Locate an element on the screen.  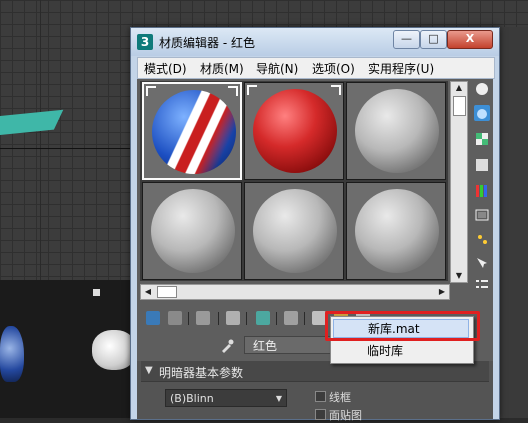
close-button: X is located at coordinates (470, 39).